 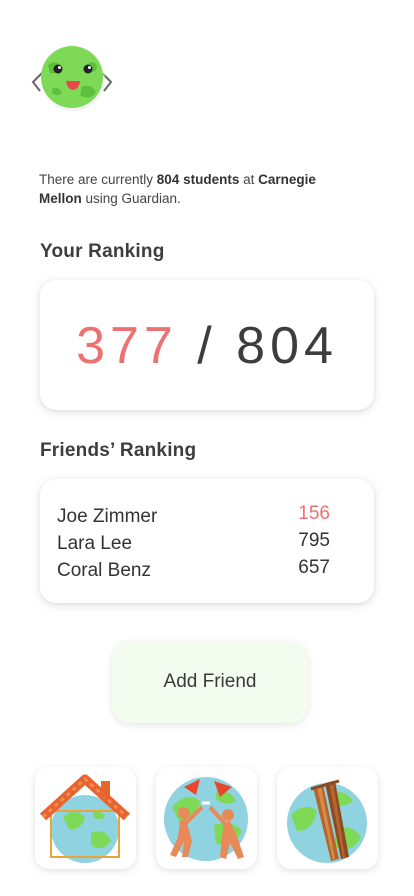 What do you see at coordinates (210, 682) in the screenshot?
I see `add-friend-button: Add Friend` at bounding box center [210, 682].